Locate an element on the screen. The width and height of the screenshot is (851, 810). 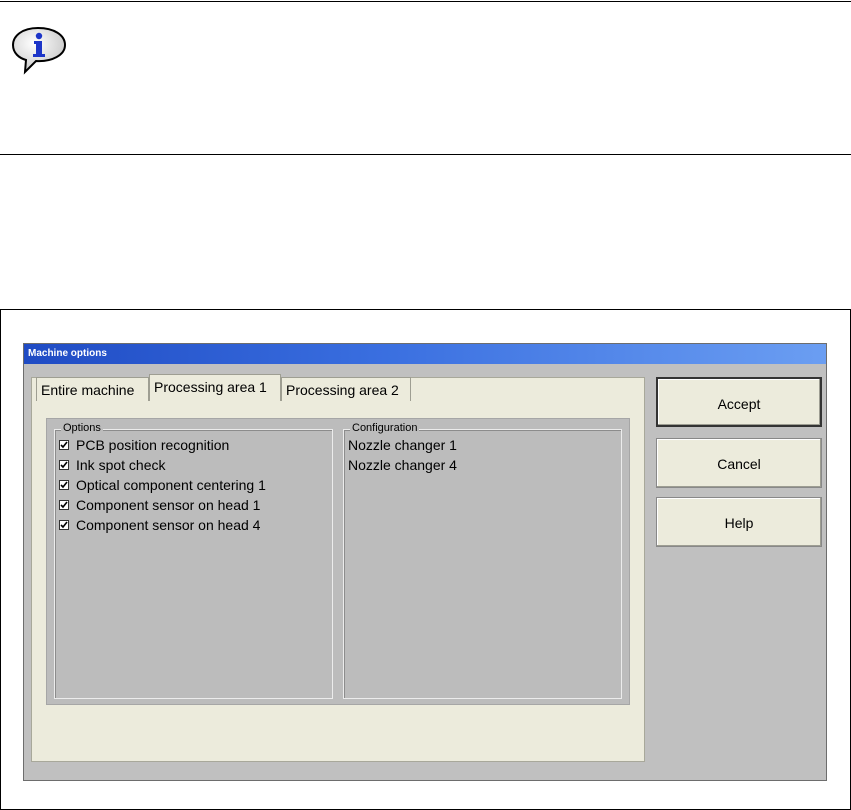
configuration-legend: Configuration is located at coordinates (385, 428).